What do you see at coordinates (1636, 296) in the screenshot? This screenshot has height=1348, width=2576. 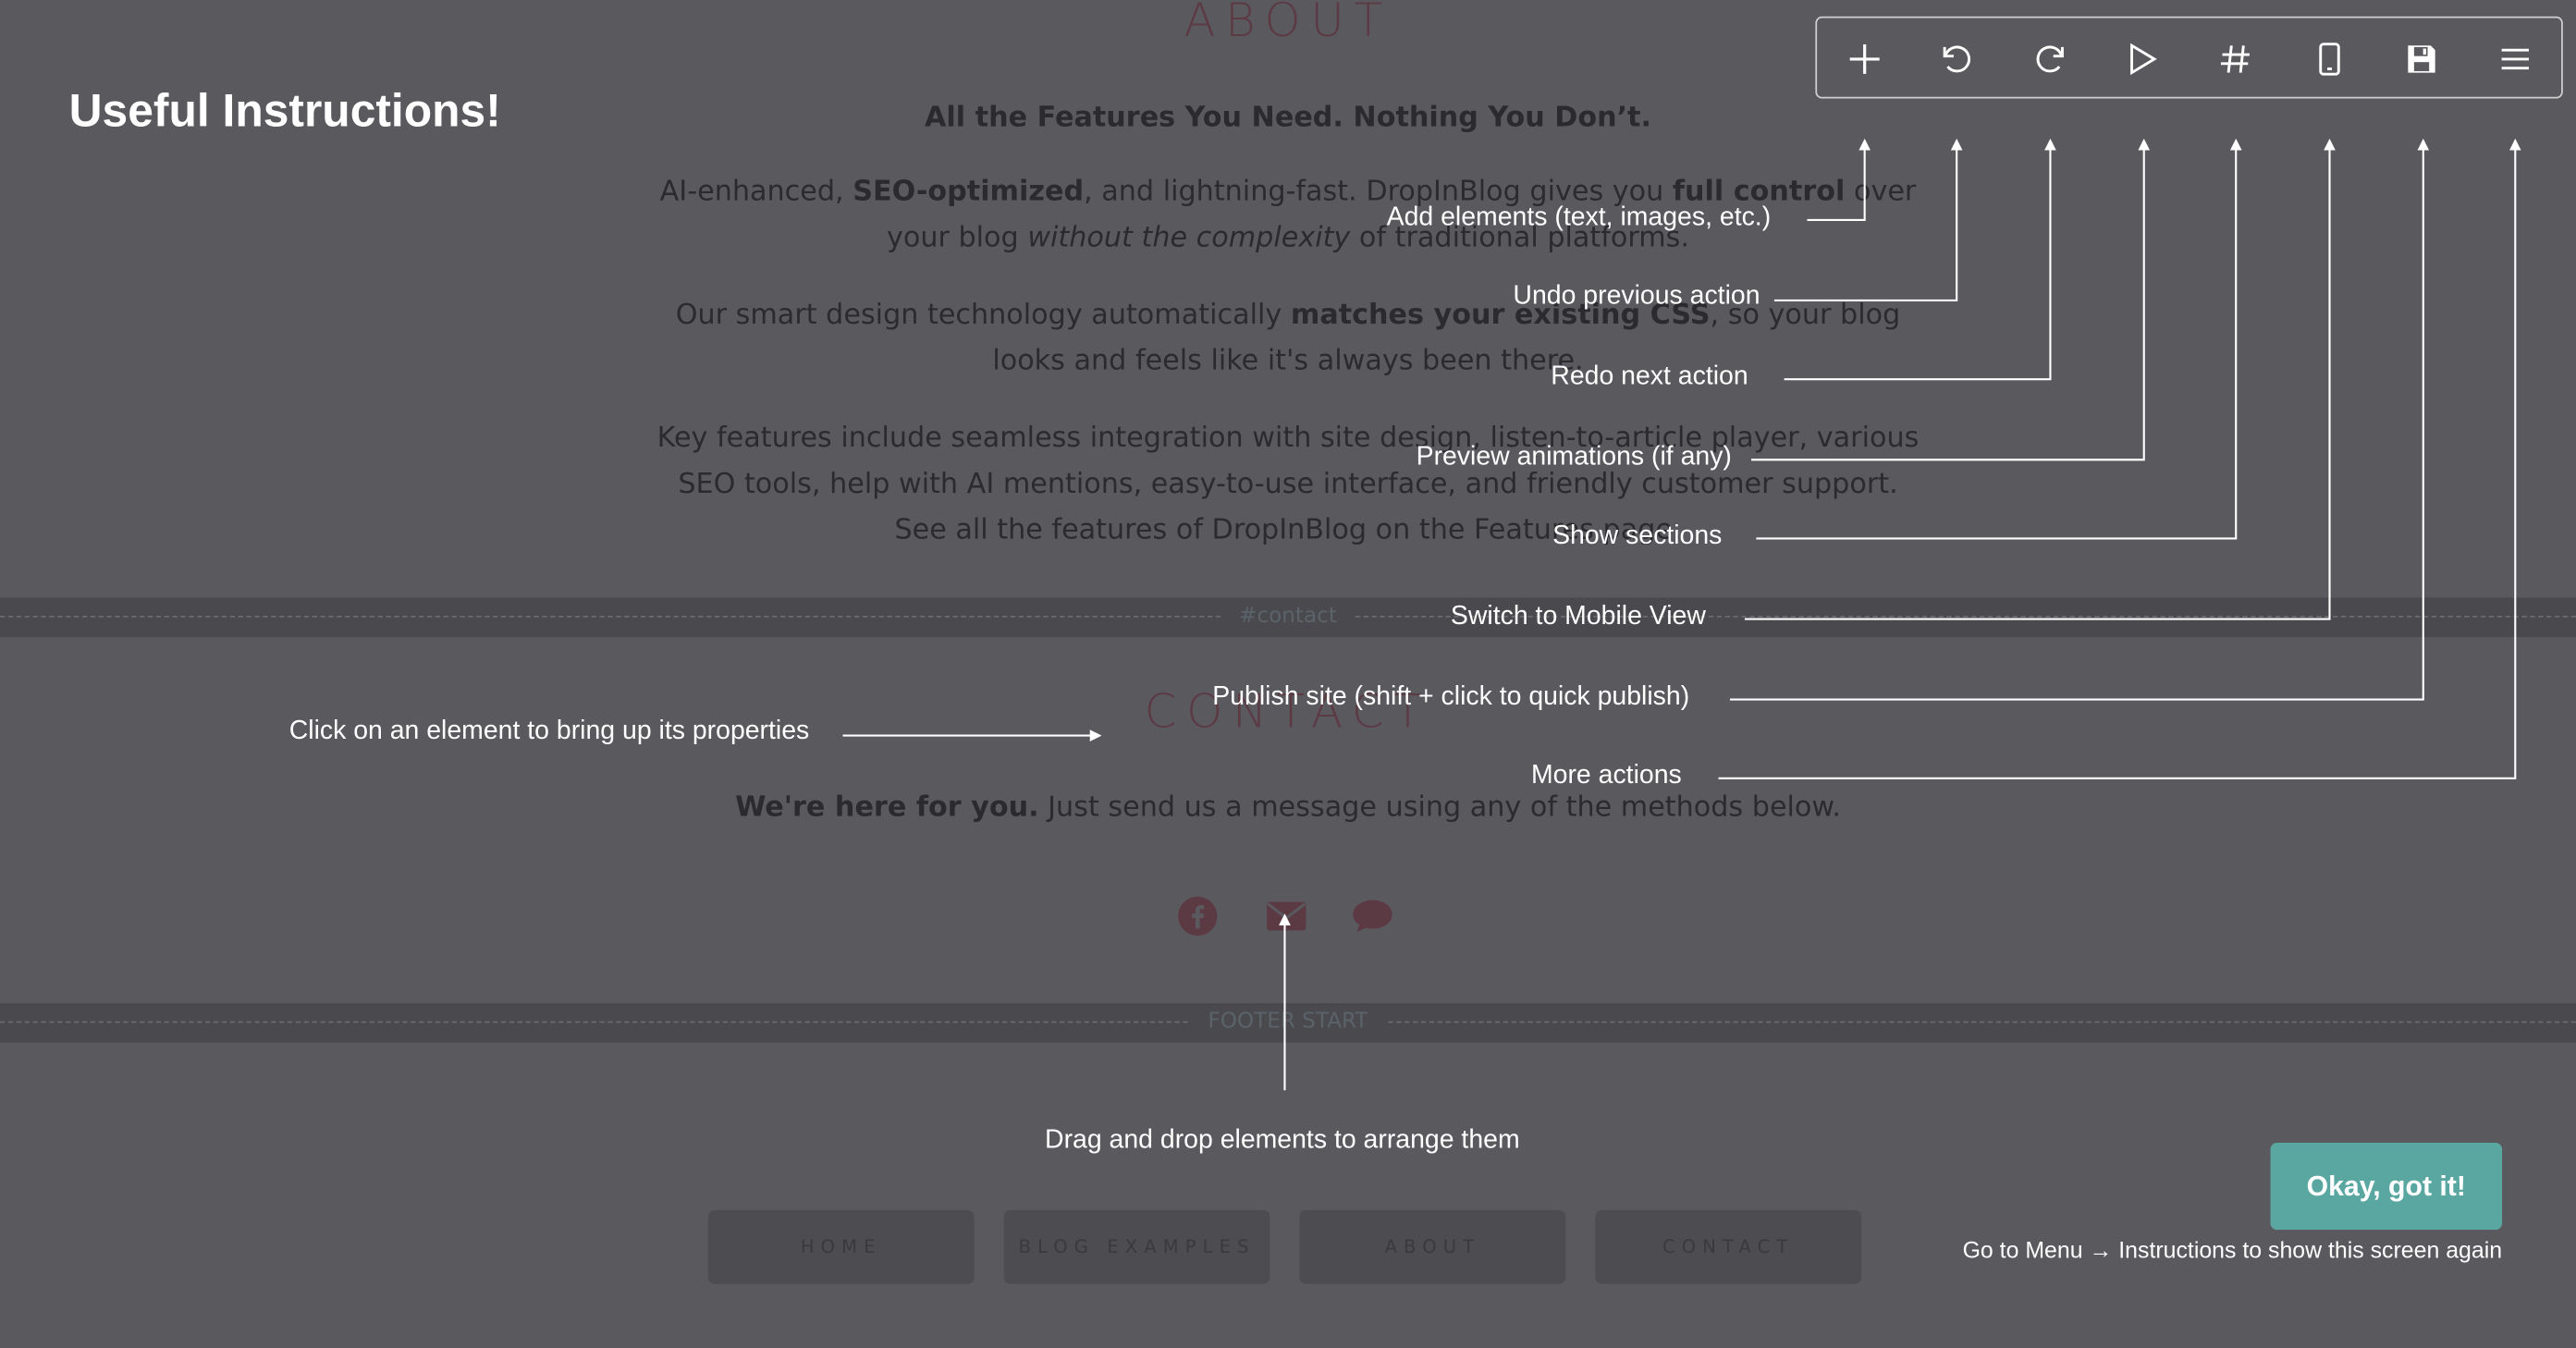 I see `annotation-undo: Undo previous action` at bounding box center [1636, 296].